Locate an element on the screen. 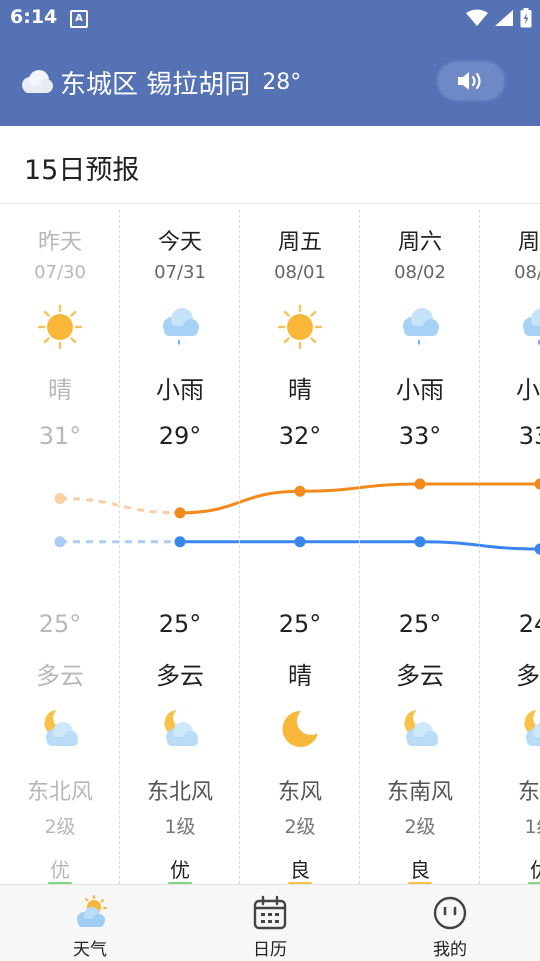 This screenshot has height=961, width=540. tab-calendar: 日历 is located at coordinates (270, 923).